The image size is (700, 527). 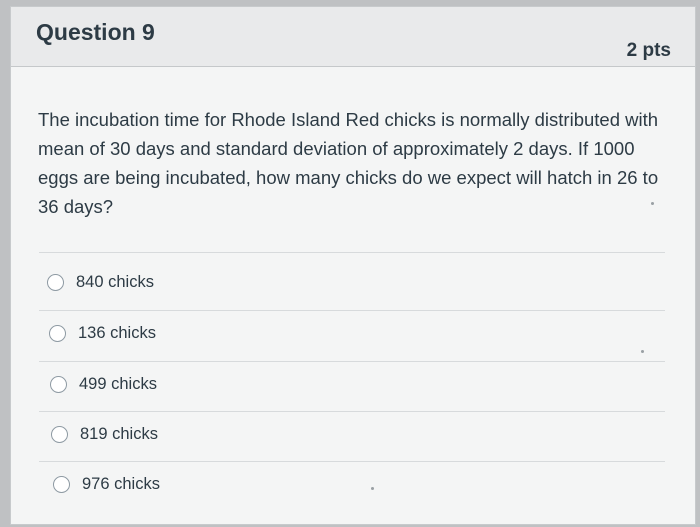 What do you see at coordinates (251, 434) in the screenshot?
I see `answer-option-819: 819 chicks` at bounding box center [251, 434].